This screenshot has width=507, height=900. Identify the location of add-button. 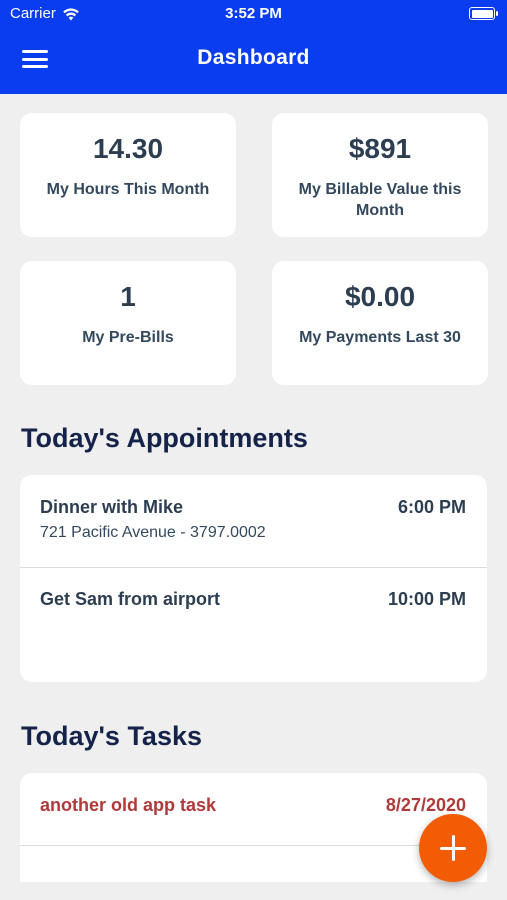
(453, 848).